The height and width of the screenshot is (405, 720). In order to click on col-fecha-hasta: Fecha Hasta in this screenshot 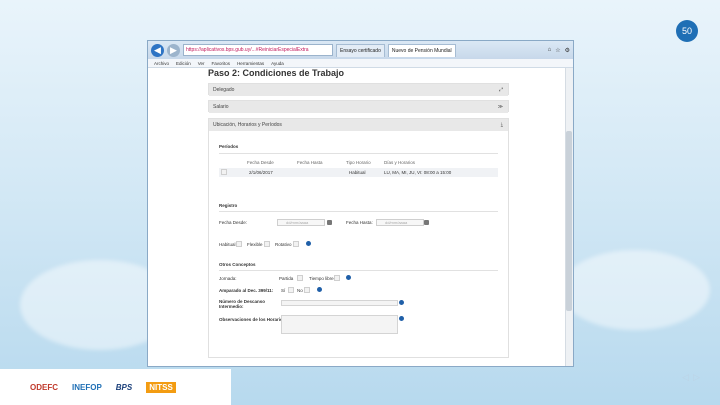, I will do `click(310, 162)`.